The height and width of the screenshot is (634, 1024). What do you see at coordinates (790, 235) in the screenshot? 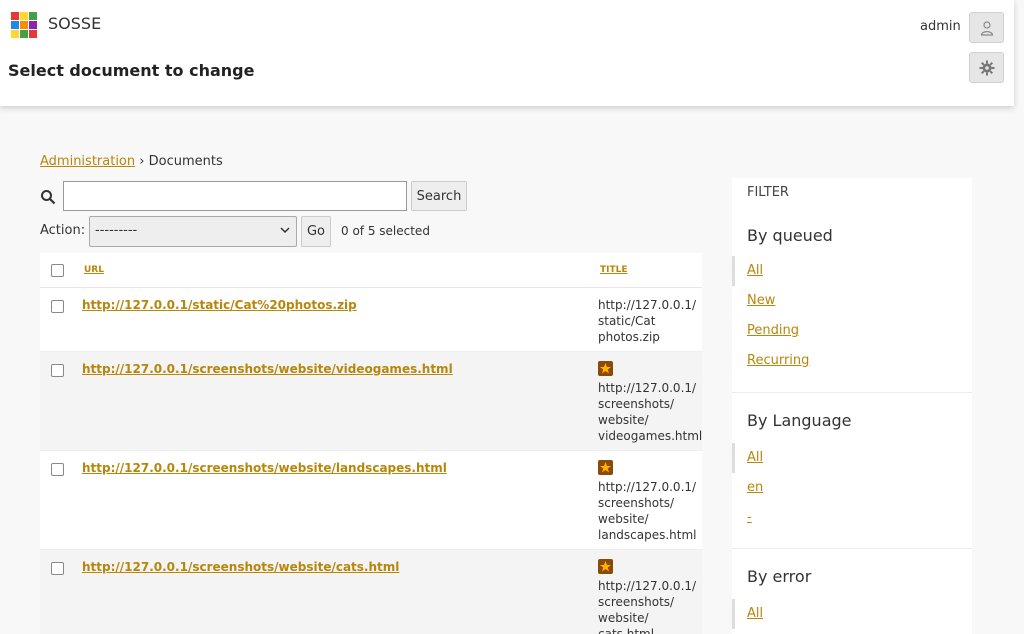
I see `filter-group-title: By queued` at bounding box center [790, 235].